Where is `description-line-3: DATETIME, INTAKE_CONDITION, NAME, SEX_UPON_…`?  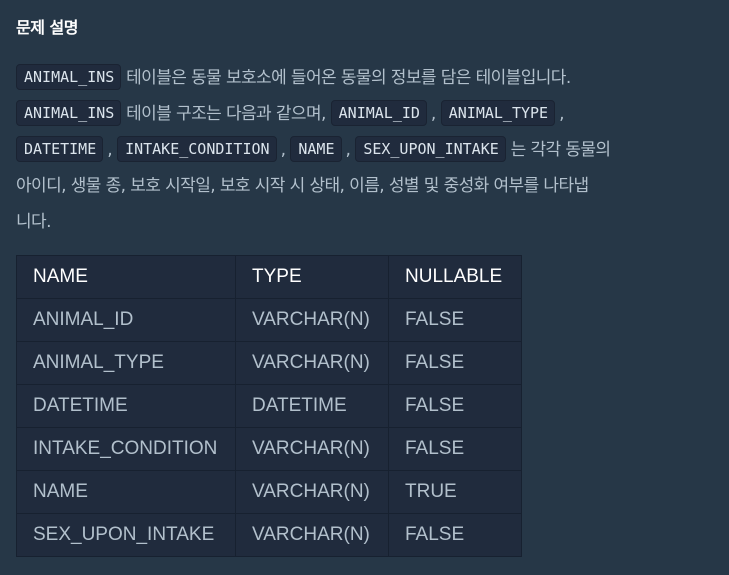
description-line-3: DATETIME, INTAKE_CONDITION, NAME, SEX_UPON_… is located at coordinates (366, 150).